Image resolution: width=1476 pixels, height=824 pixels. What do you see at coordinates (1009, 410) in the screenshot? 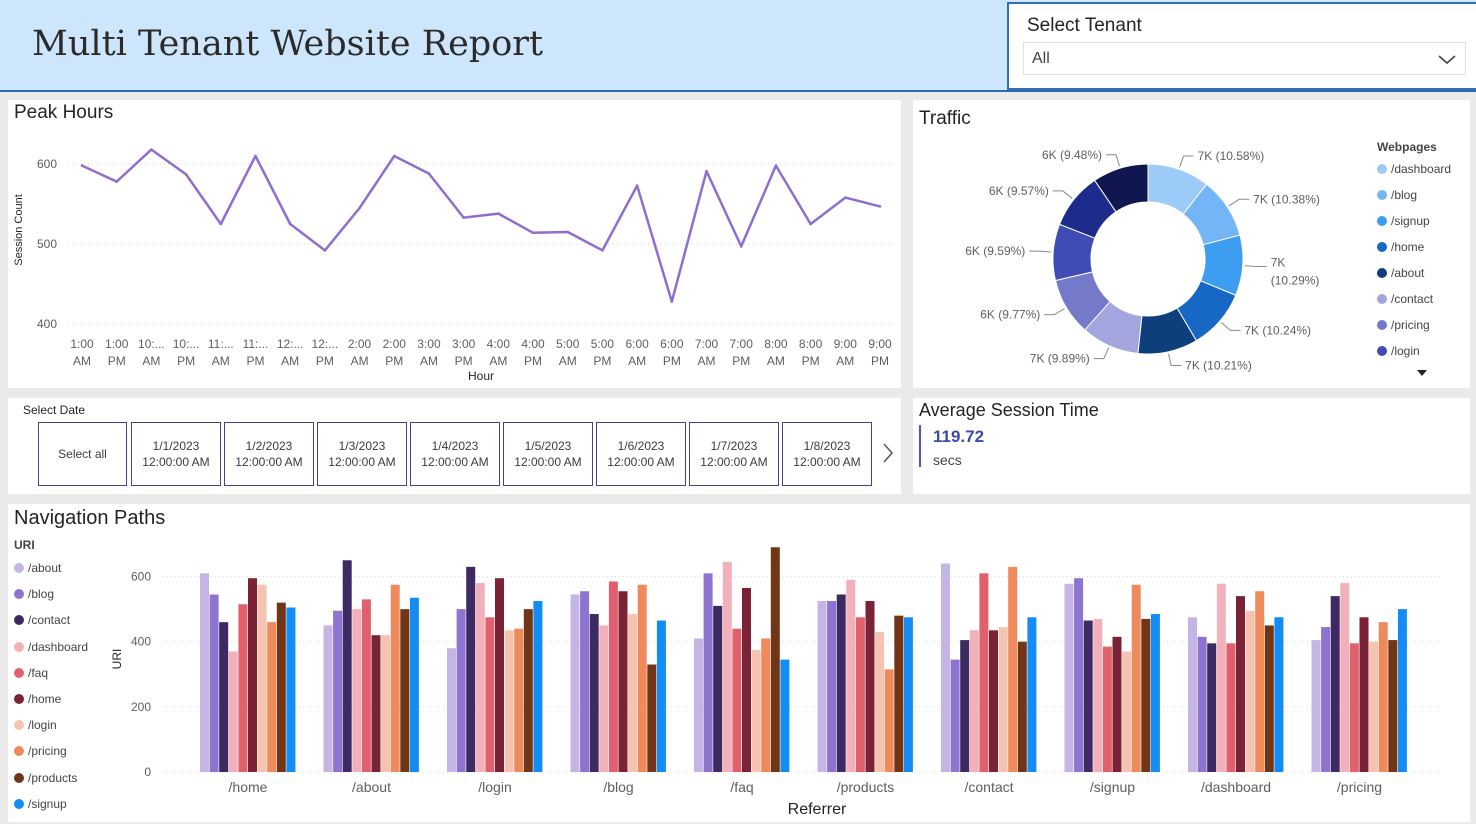
I see `average-session-title: Average Session Time` at bounding box center [1009, 410].